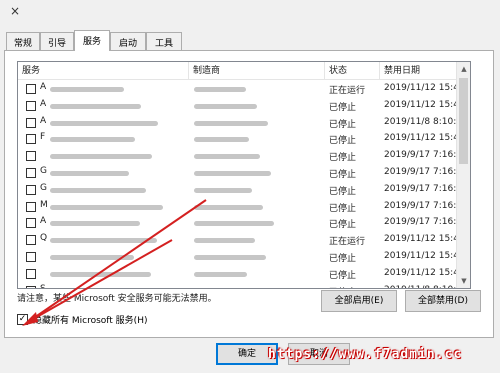  I want to click on security-note: 请注意，某些 Microsoft 安全服务可能无法禁用。, so click(117, 299).